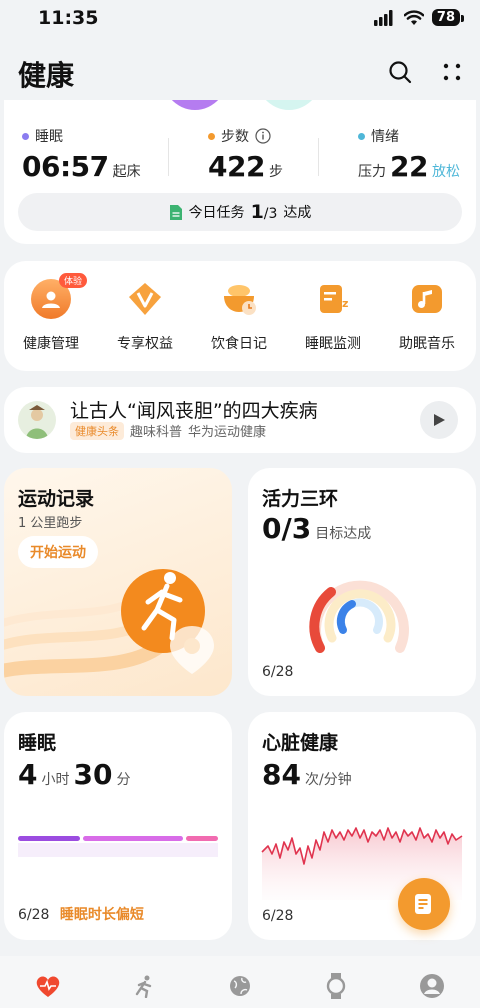 The height and width of the screenshot is (1008, 480). What do you see at coordinates (235, 137) in the screenshot?
I see `steps-label: 步数` at bounding box center [235, 137].